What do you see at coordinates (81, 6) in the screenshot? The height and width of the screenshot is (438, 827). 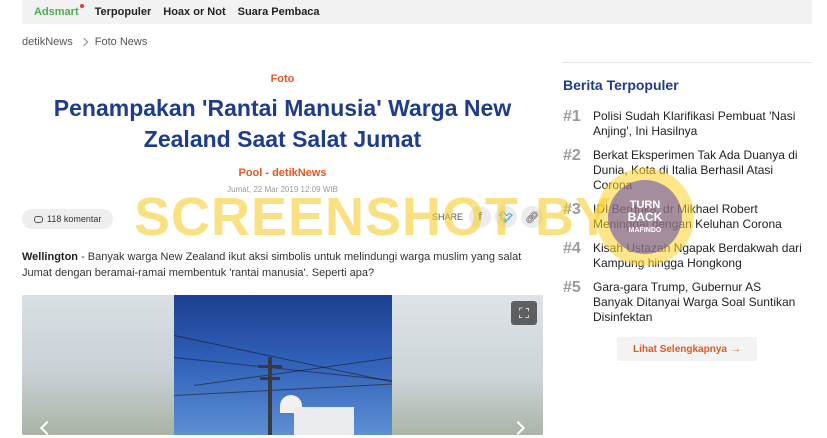 I see `notification-dot` at bounding box center [81, 6].